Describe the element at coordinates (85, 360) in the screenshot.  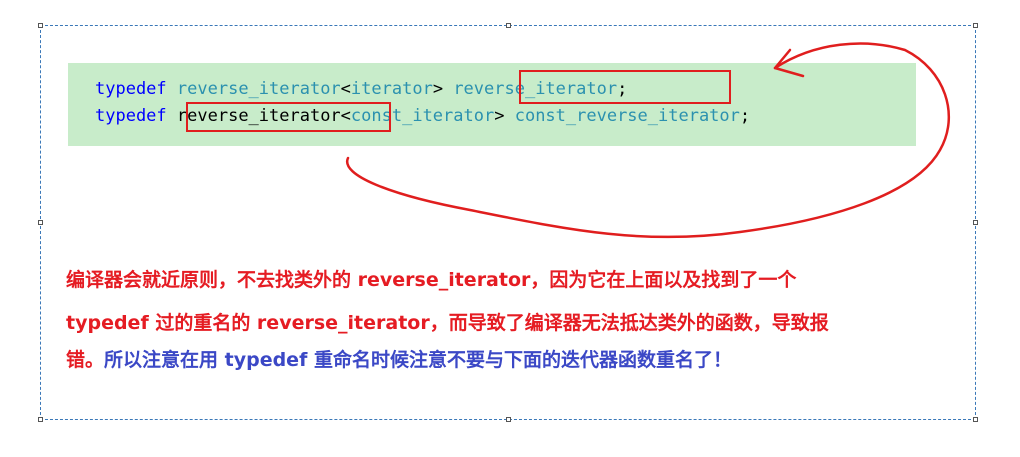
I see `note-line-3-red: 错。` at that location.